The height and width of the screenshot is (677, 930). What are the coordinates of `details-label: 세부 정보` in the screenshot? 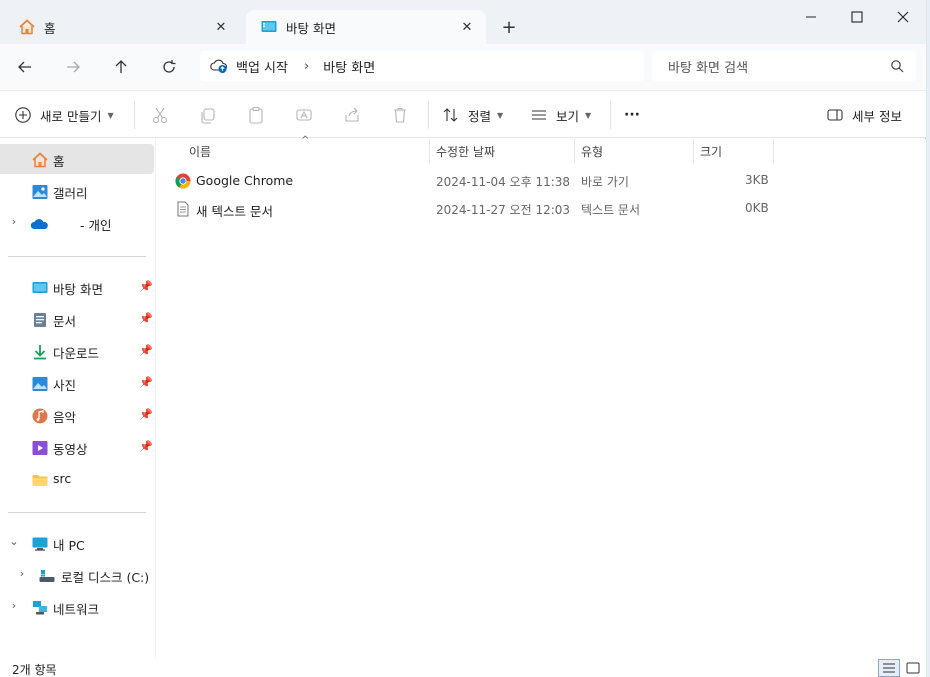 It's located at (877, 116).